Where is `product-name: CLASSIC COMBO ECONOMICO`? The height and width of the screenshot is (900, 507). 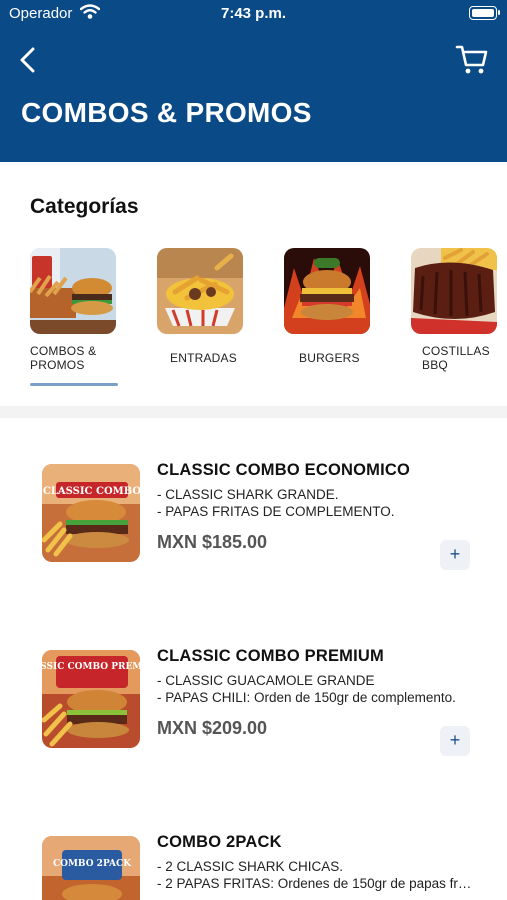 product-name: CLASSIC COMBO ECONOMICO is located at coordinates (284, 470).